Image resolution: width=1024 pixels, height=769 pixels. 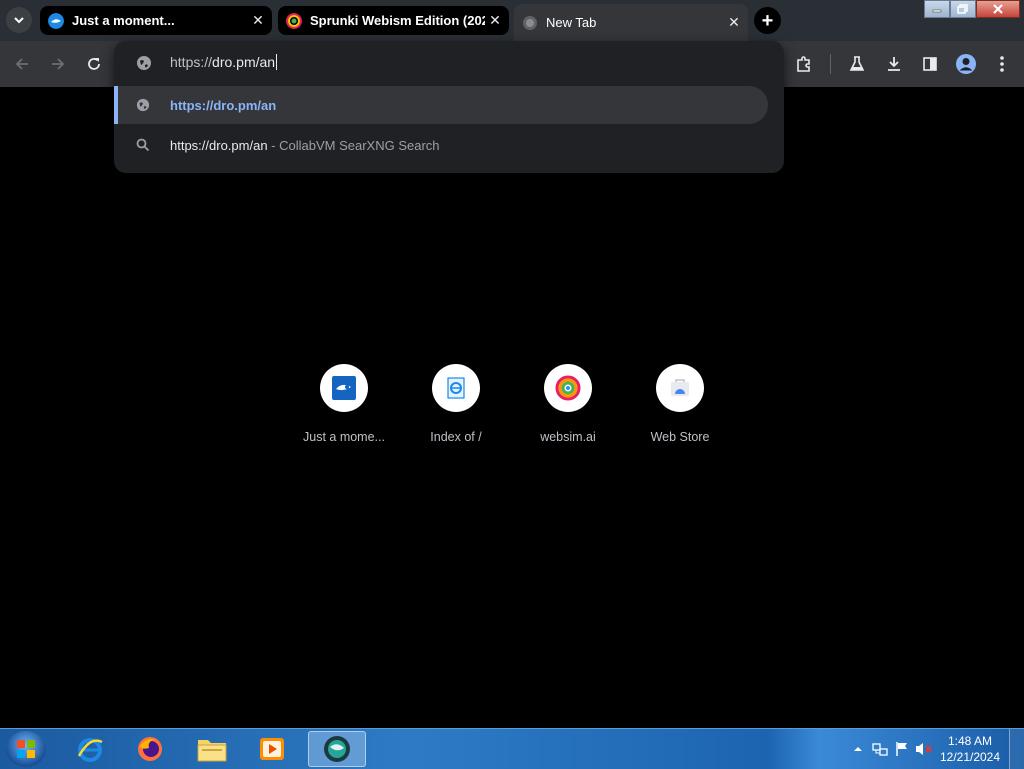 What do you see at coordinates (830, 64) in the screenshot?
I see `toolbar-divider` at bounding box center [830, 64].